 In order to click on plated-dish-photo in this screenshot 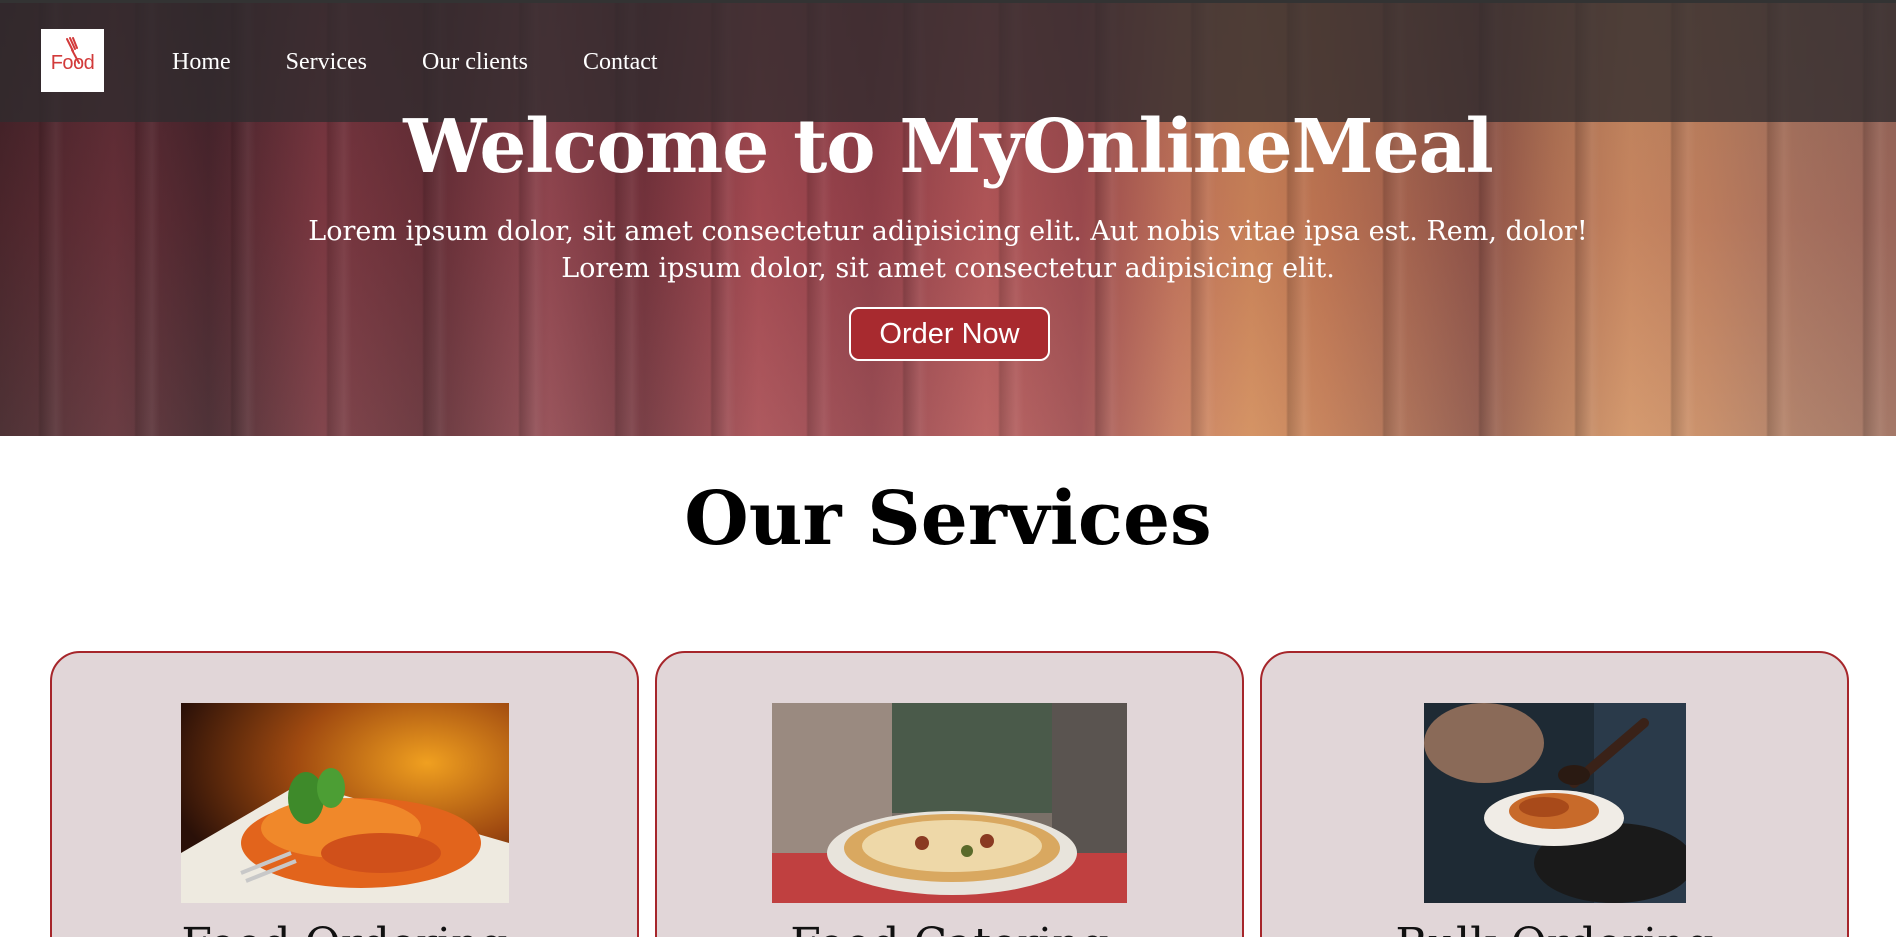, I will do `click(1555, 803)`.